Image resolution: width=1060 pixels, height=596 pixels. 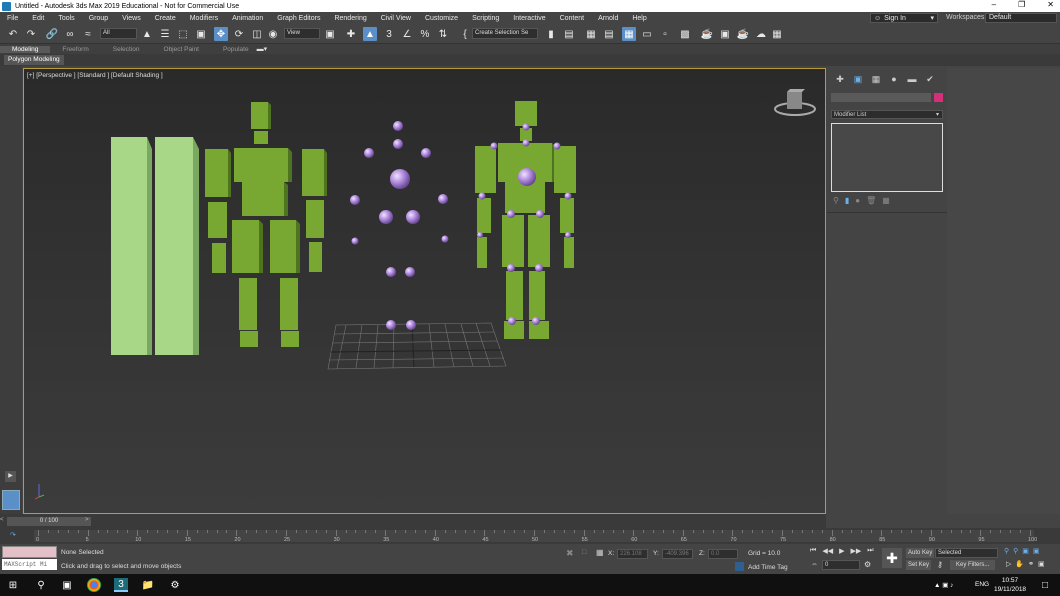 What do you see at coordinates (943, 585) in the screenshot?
I see `system-tray-icons: ▲ ▣ ♪` at bounding box center [943, 585].